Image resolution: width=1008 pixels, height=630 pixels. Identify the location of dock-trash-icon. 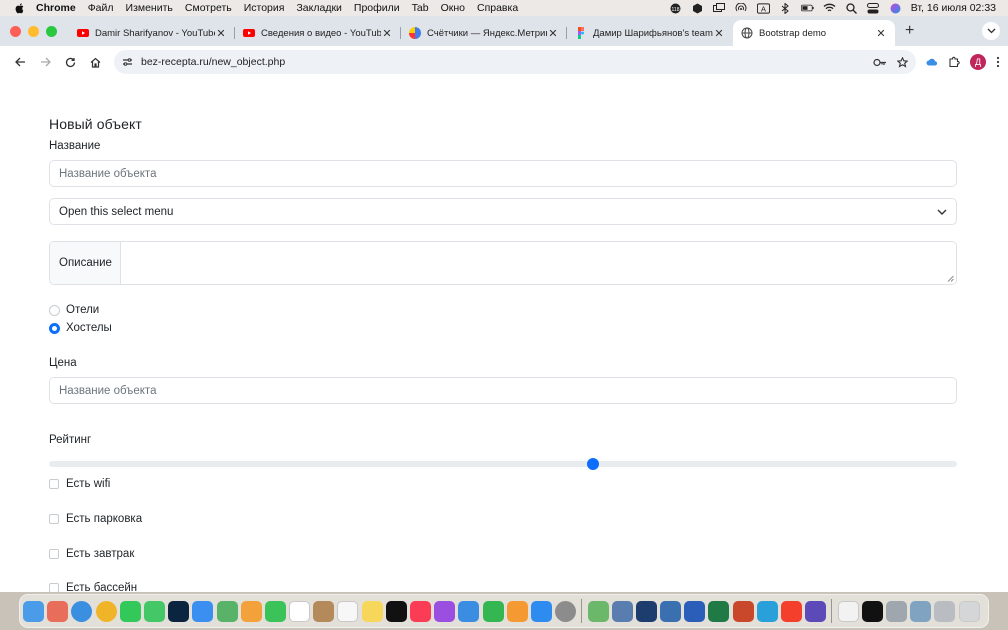
(969, 611).